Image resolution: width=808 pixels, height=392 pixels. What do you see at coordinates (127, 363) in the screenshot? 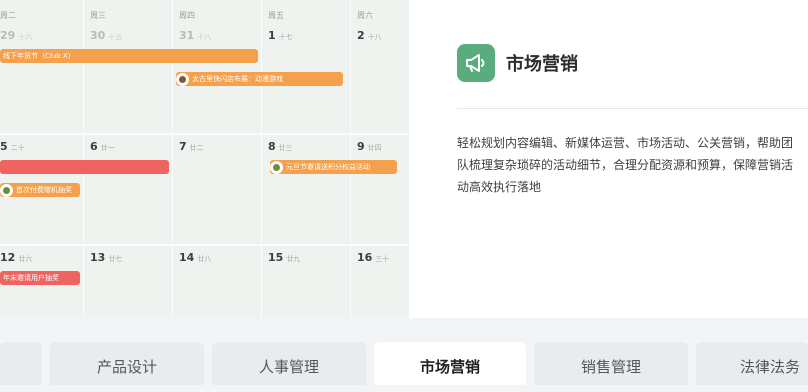
I see `tab-product-design: 产品设计` at bounding box center [127, 363].